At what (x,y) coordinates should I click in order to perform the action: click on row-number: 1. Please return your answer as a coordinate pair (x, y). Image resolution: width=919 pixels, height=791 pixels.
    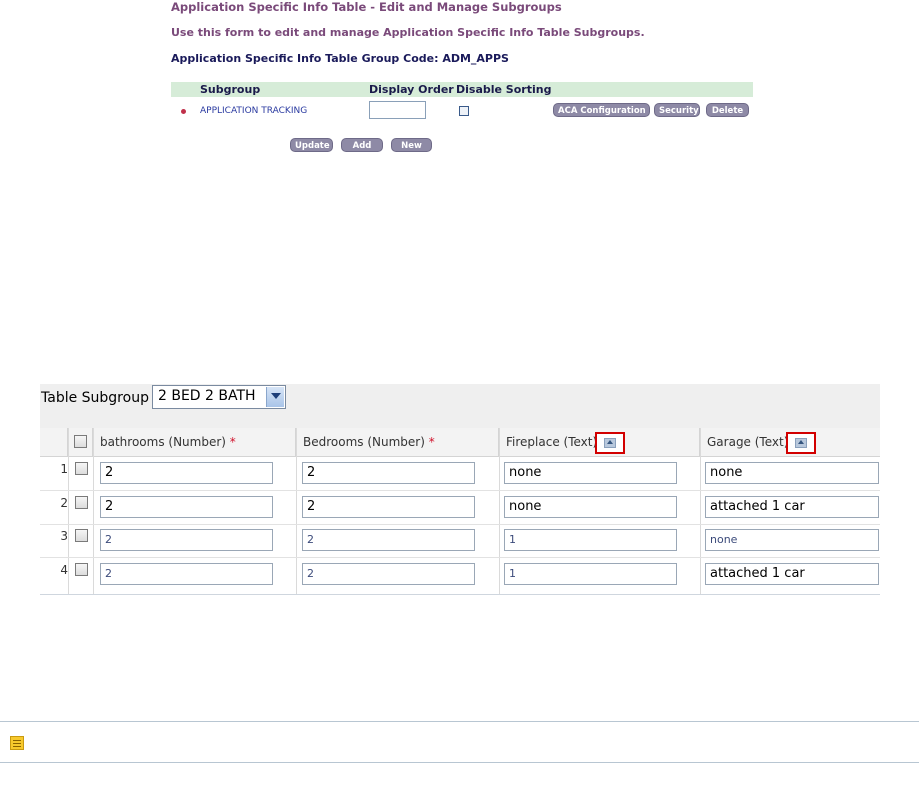
    Looking at the image, I should click on (64, 469).